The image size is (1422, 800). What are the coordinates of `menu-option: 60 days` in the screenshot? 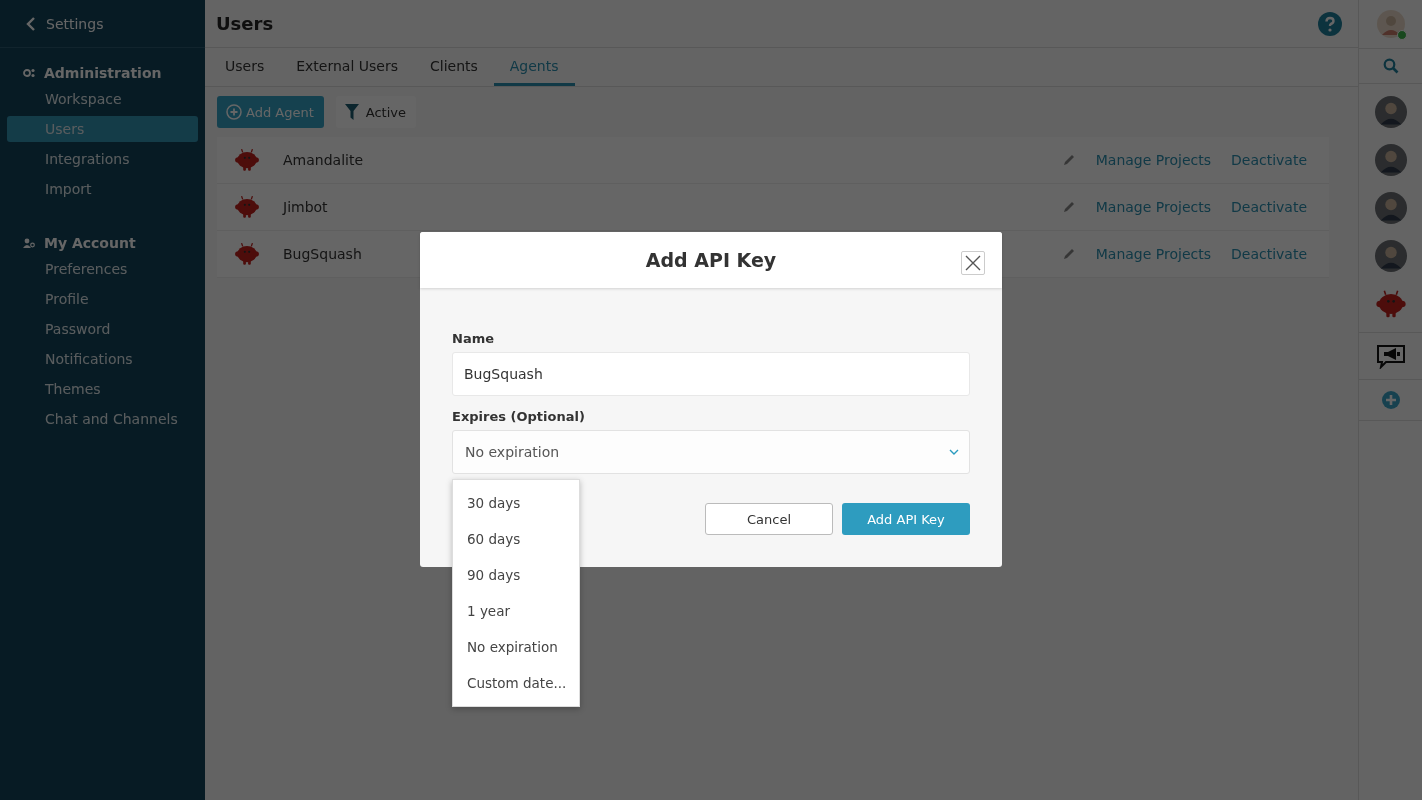 It's located at (516, 539).